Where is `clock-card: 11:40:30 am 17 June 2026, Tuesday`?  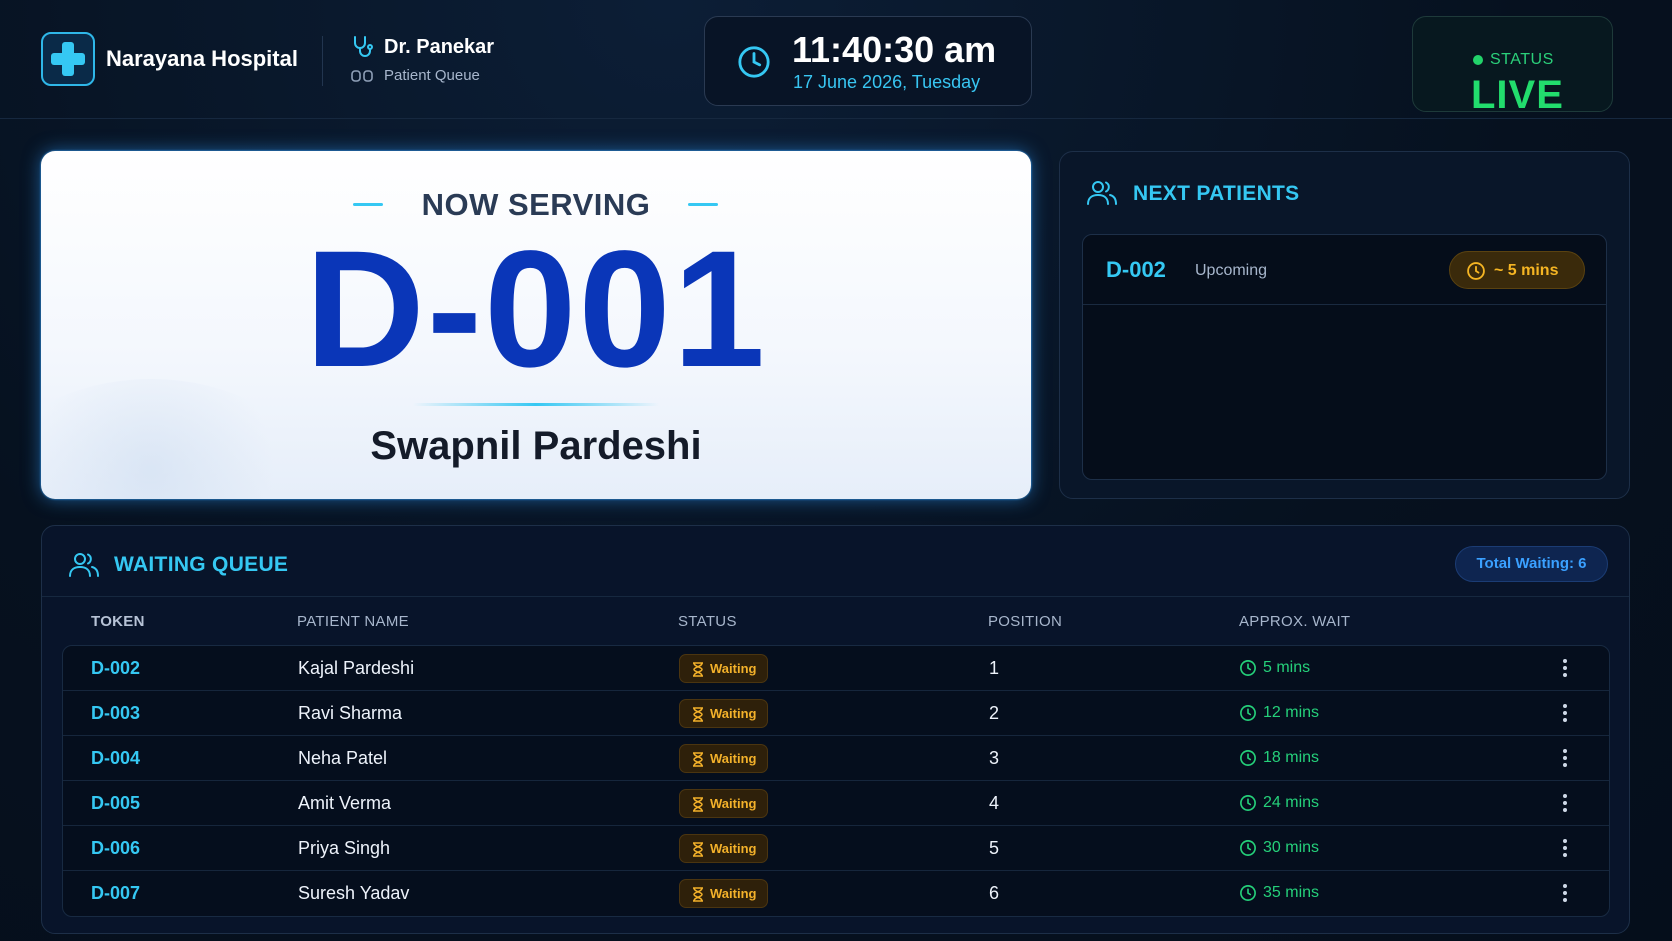
clock-card: 11:40:30 am 17 June 2026, Tuesday is located at coordinates (868, 61).